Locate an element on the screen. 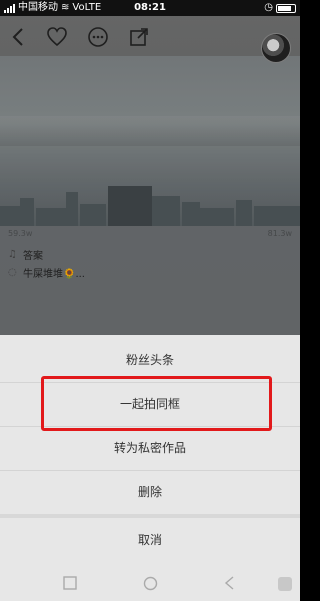  clock: 08:21 is located at coordinates (150, 7).